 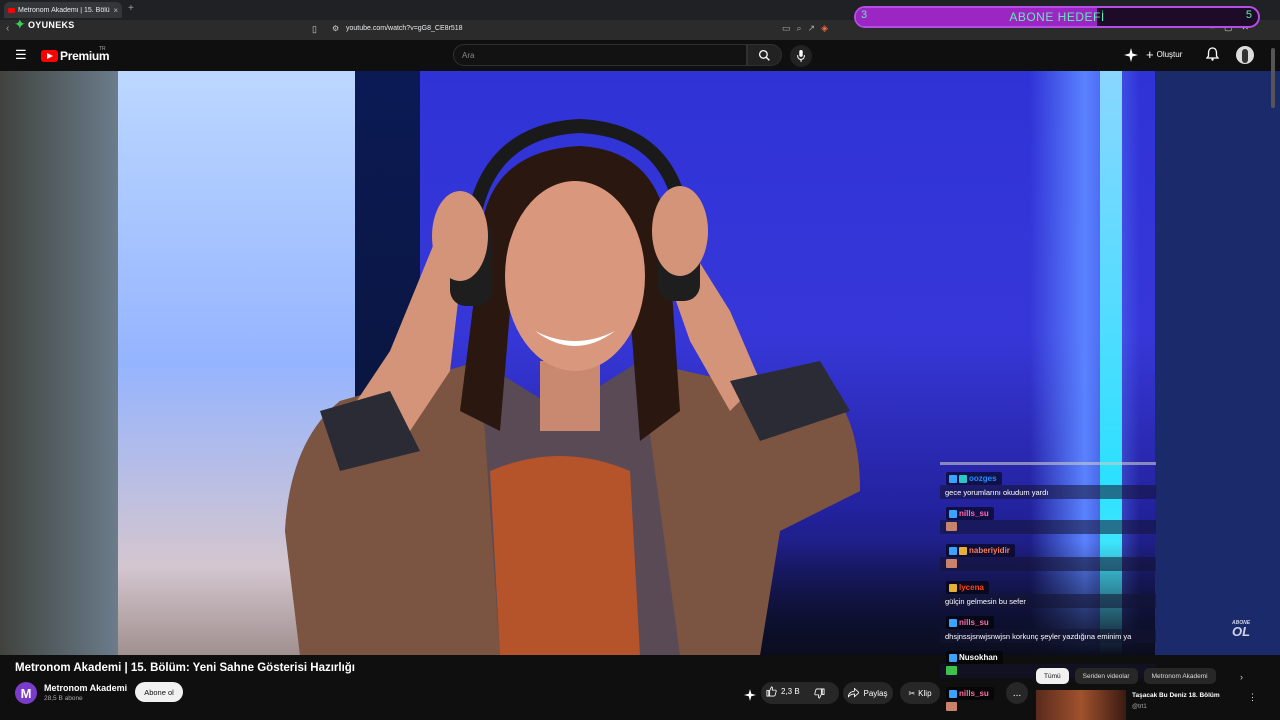 What do you see at coordinates (102, 49) in the screenshot?
I see `region-code: TR` at bounding box center [102, 49].